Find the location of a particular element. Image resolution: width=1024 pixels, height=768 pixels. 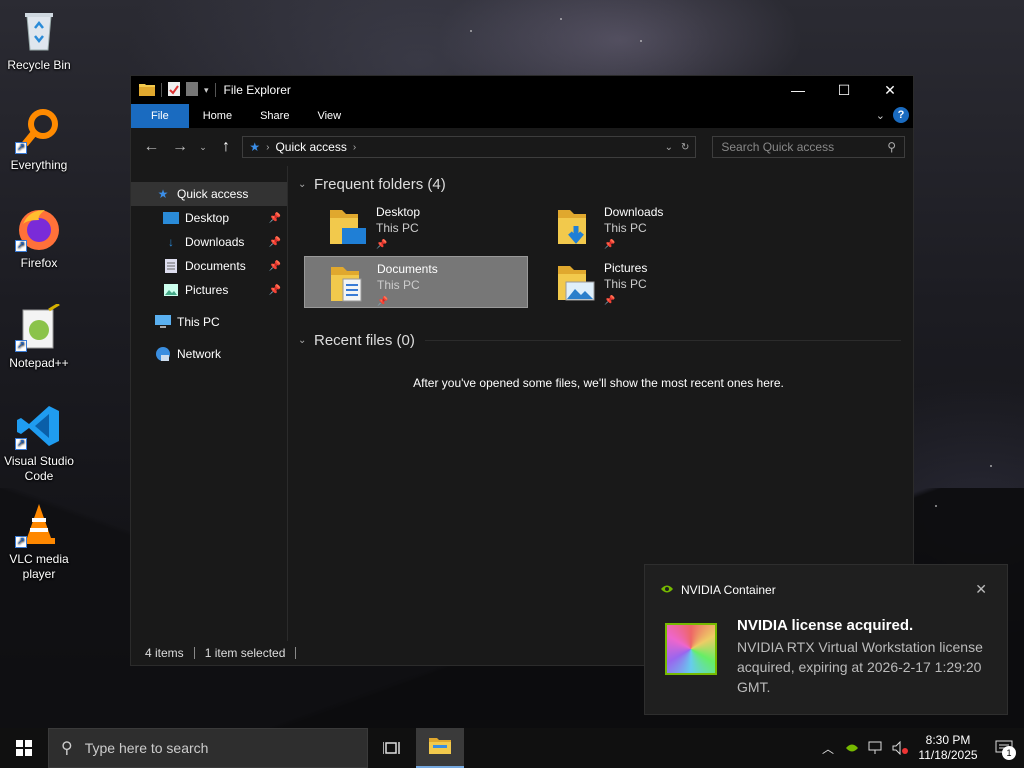

desktop-icon-firefox: ↗ Firefox is located at coordinates (39, 237).